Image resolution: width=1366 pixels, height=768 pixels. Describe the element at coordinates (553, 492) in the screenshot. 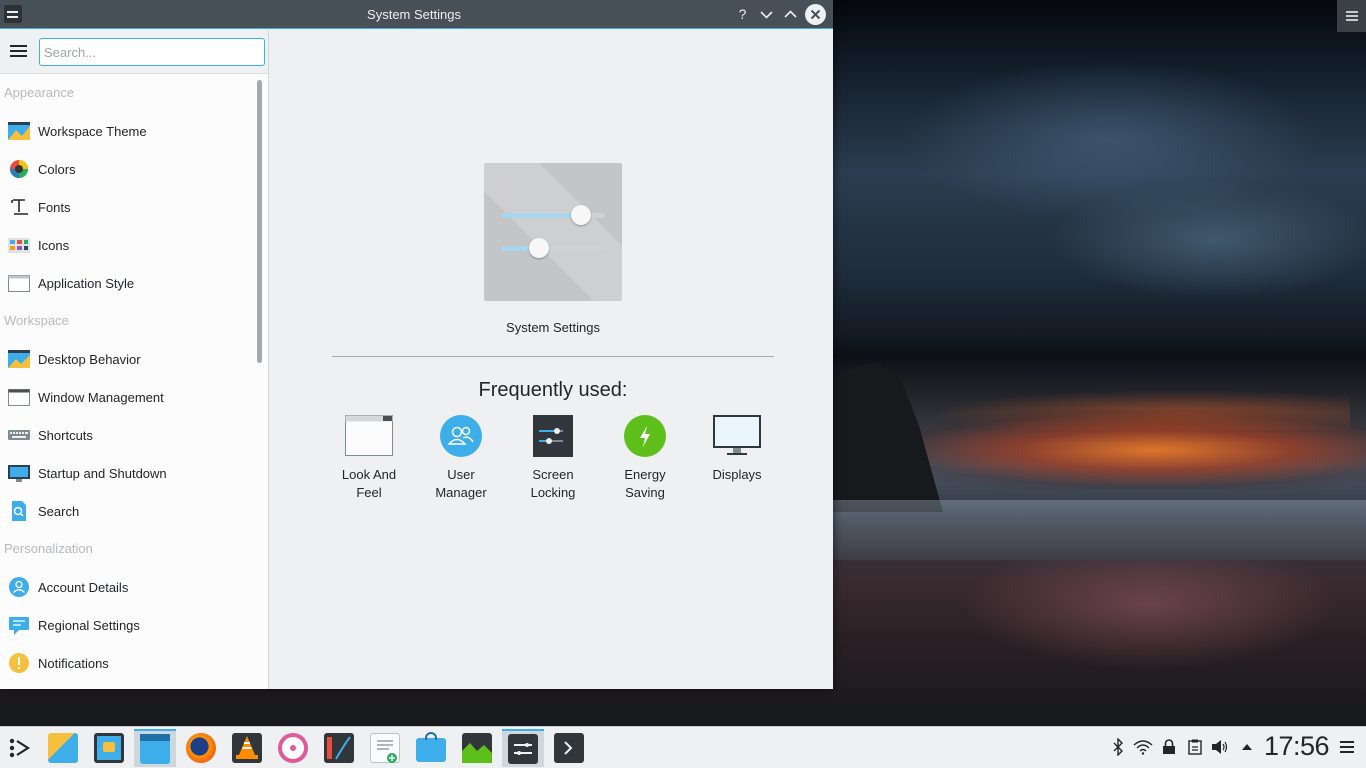

I see `frequent-item-label: Locking` at that location.